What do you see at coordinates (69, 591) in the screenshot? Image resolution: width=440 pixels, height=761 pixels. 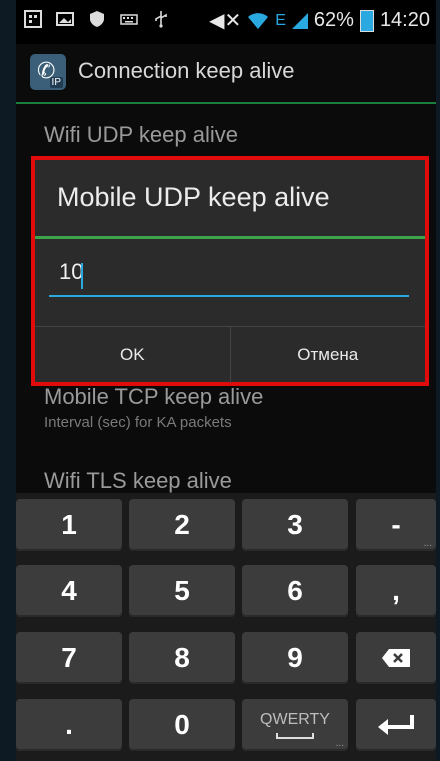 I see `key-4: 4` at bounding box center [69, 591].